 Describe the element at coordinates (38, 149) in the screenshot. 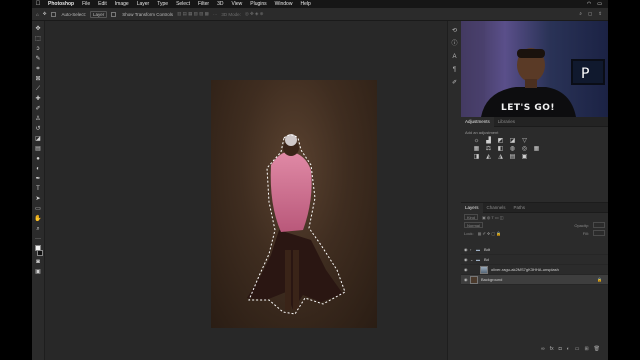

I see `gradient-icon: ▤` at that location.